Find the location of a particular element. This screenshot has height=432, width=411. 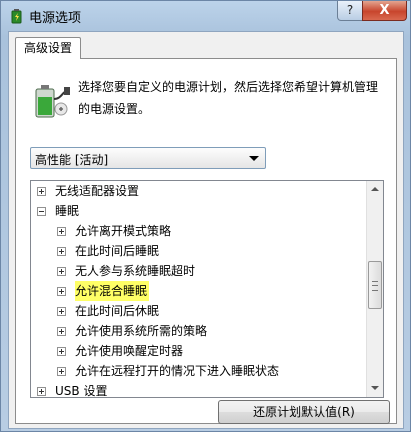

tree-item-label: USB 设置 is located at coordinates (81, 391).